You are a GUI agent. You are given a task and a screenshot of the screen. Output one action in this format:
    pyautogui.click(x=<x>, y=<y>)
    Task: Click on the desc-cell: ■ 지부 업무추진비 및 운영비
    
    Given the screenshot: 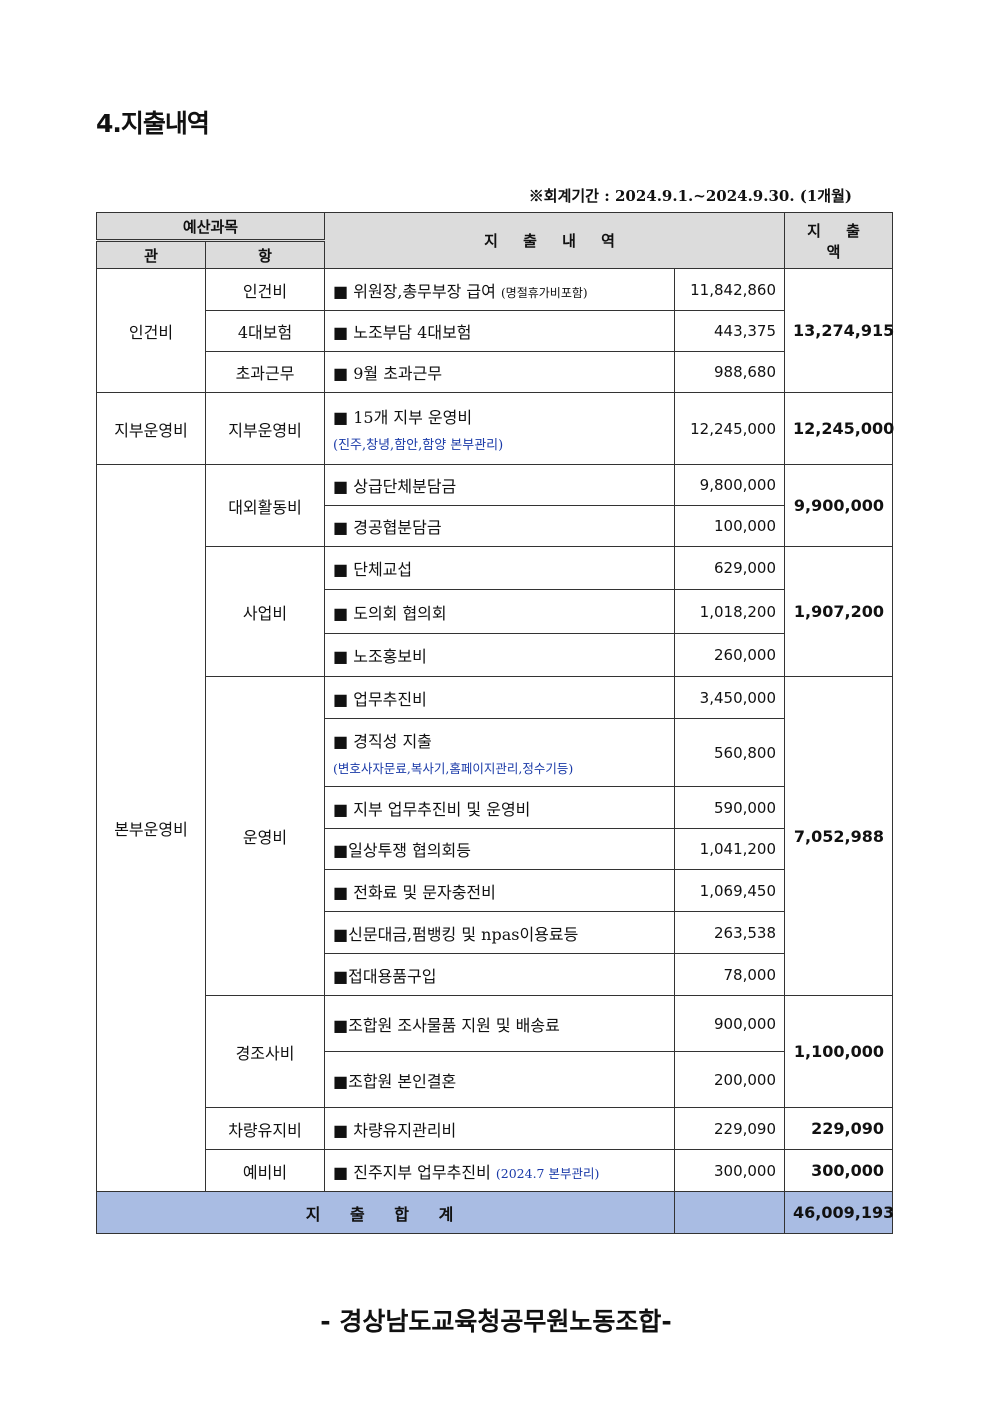 What is the action you would take?
    pyautogui.click(x=500, y=807)
    